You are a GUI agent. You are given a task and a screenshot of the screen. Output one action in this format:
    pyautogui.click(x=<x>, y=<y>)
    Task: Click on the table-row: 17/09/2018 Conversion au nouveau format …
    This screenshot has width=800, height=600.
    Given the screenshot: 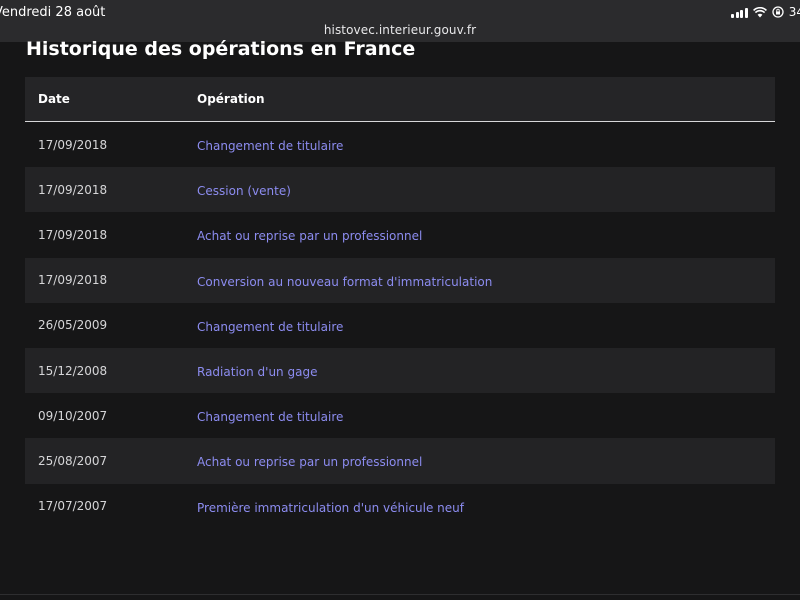 What is the action you would take?
    pyautogui.click(x=400, y=280)
    